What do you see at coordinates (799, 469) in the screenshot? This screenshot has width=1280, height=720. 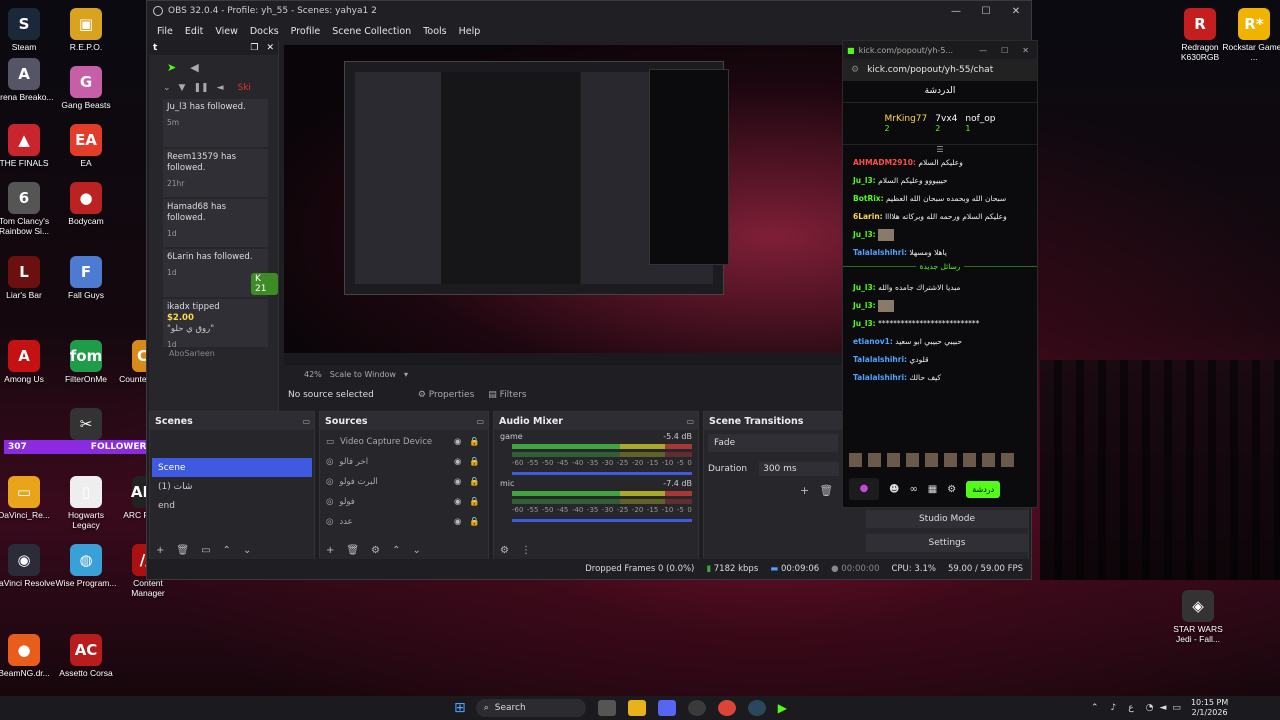 I see `duration-input: 300 ms` at bounding box center [799, 469].